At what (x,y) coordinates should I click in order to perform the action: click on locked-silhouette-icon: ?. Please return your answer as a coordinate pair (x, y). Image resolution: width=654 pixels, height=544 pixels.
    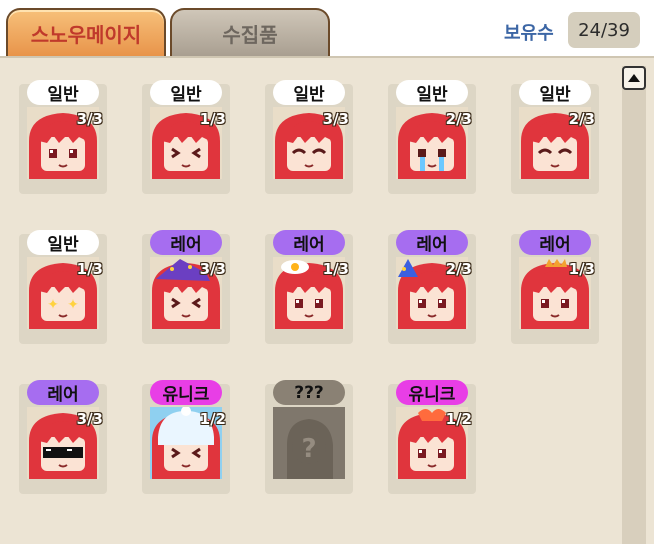
    Looking at the image, I should click on (309, 443).